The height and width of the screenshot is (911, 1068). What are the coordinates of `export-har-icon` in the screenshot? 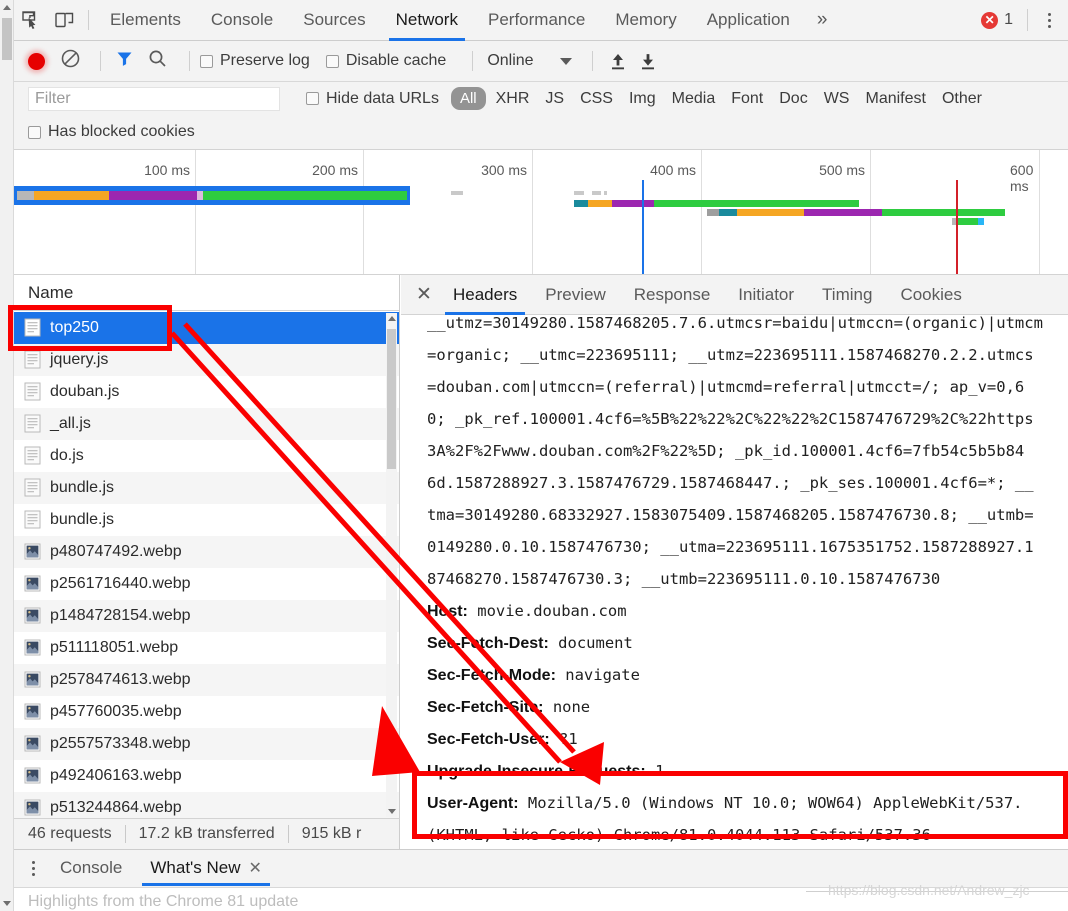 It's located at (648, 61).